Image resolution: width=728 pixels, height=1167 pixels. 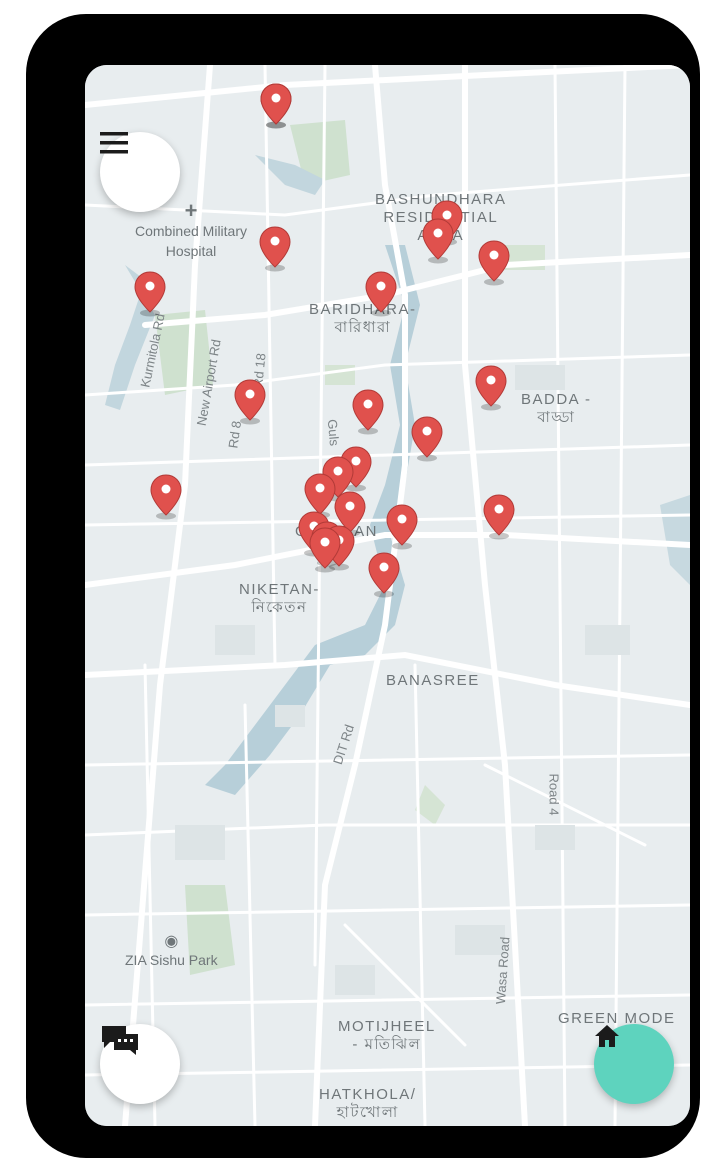 I want to click on home-icon, so click(x=607, y=1036).